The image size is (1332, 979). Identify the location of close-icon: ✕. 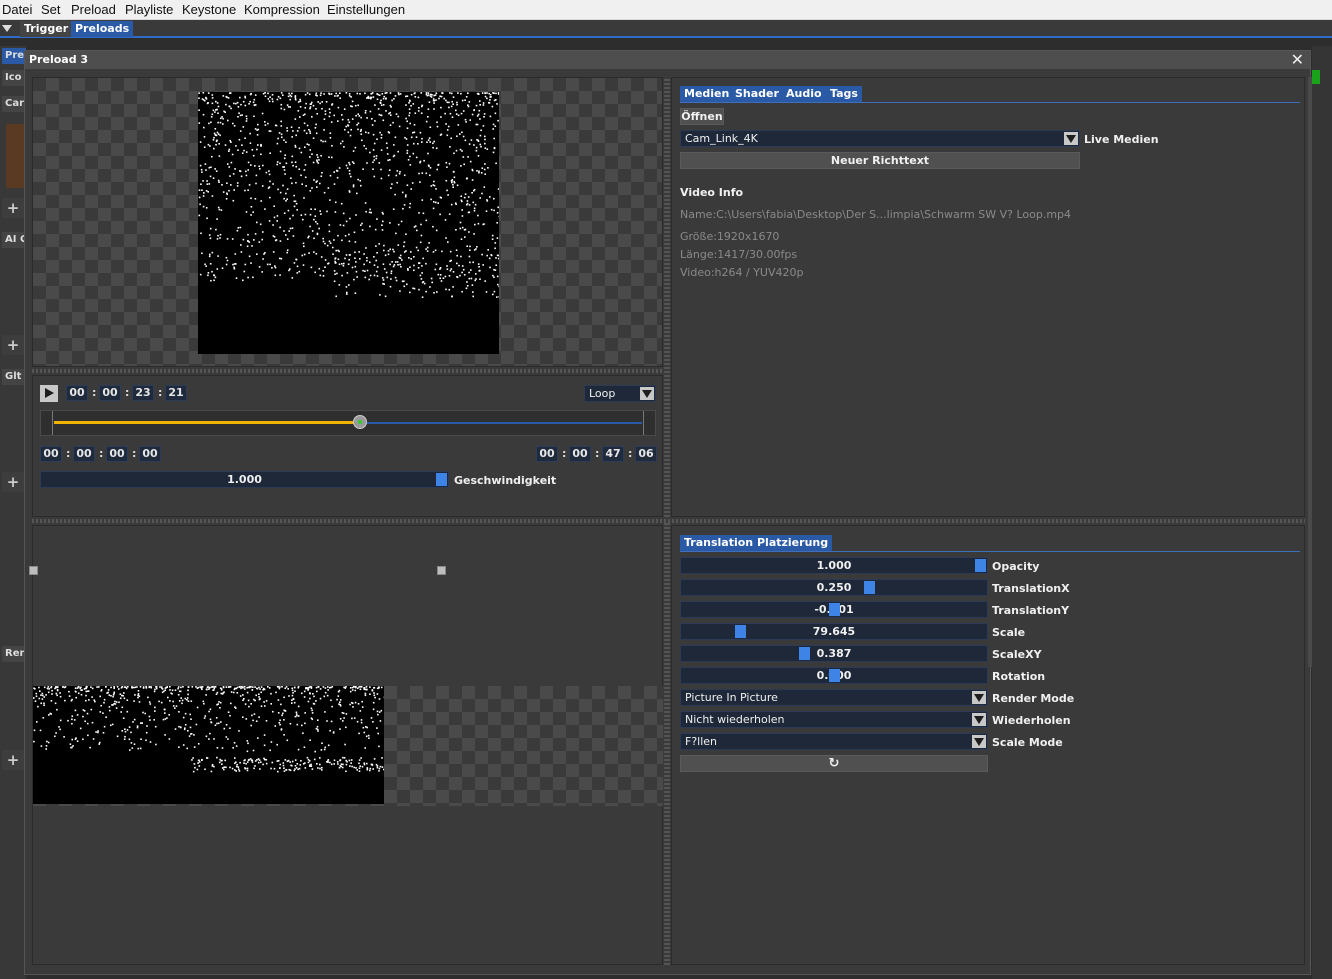
(1297, 60).